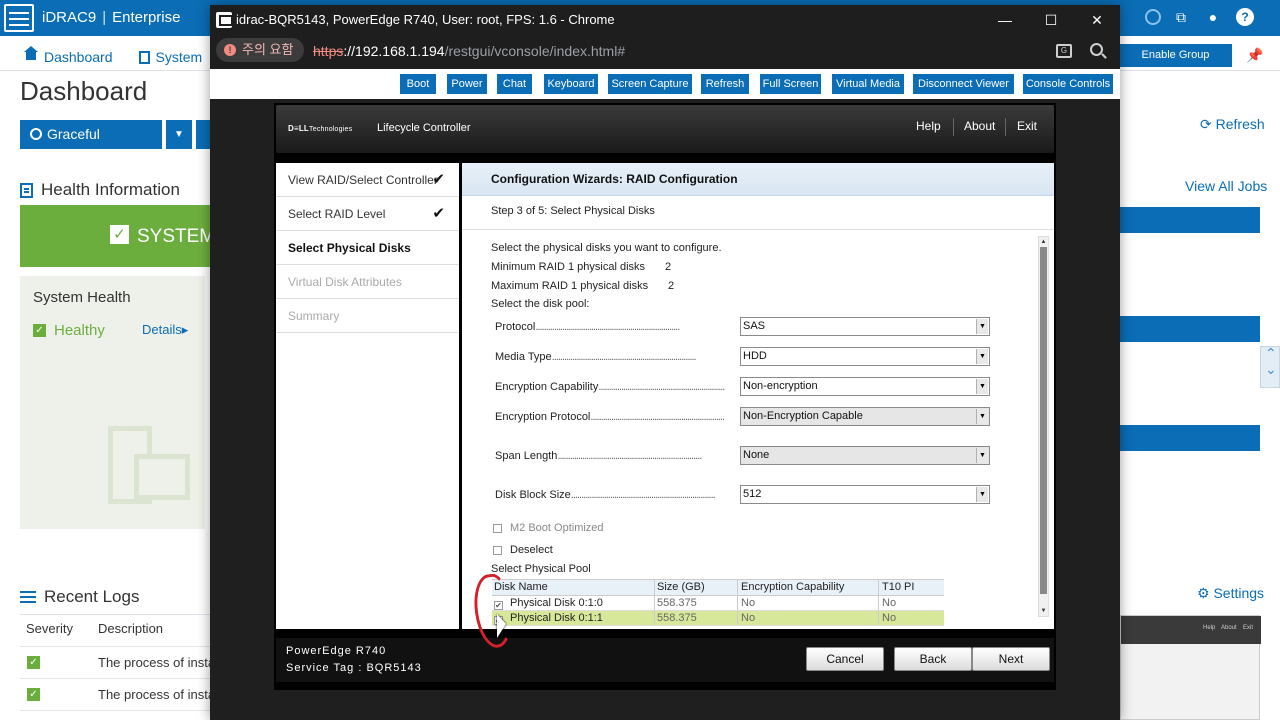  What do you see at coordinates (95, 628) in the screenshot?
I see `logs-table-header: Severity Description` at bounding box center [95, 628].